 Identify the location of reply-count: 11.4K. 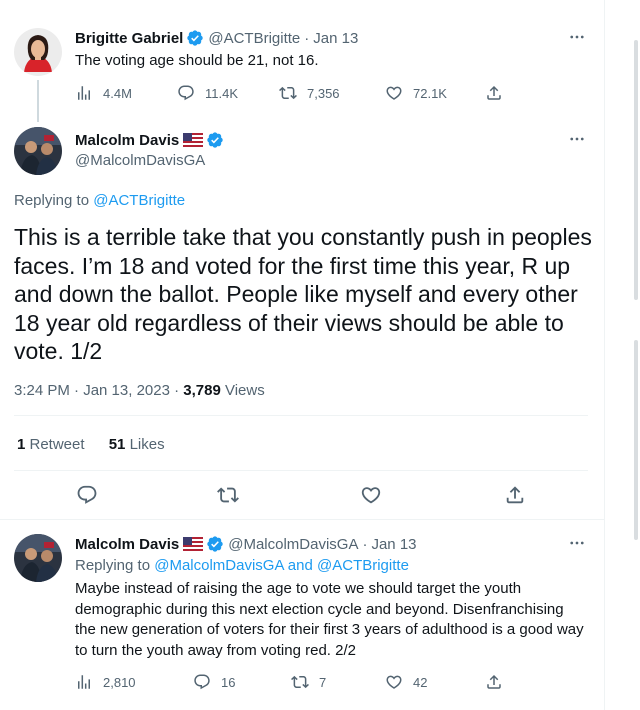
(222, 93).